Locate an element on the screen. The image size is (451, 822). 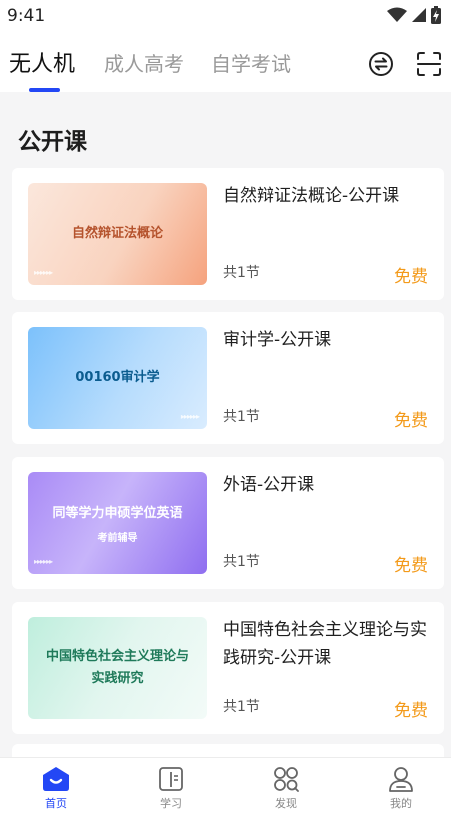
nav-profile-label: 我的 is located at coordinates (401, 803).